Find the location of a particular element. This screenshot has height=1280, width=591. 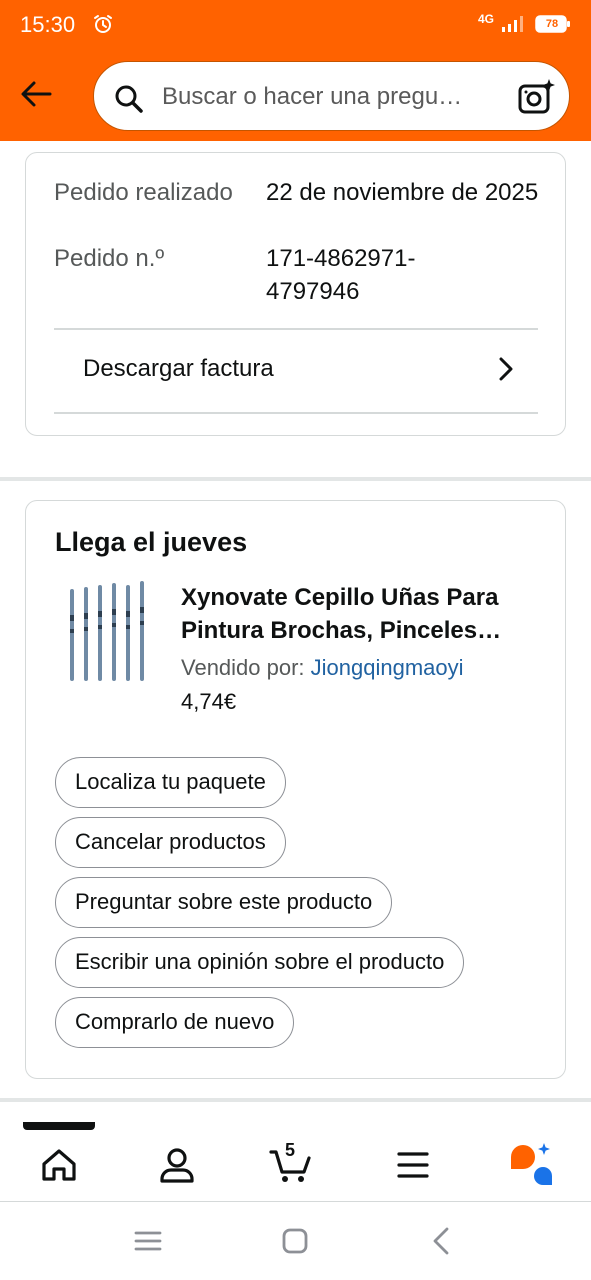

system-navigation-bar is located at coordinates (295, 1241).